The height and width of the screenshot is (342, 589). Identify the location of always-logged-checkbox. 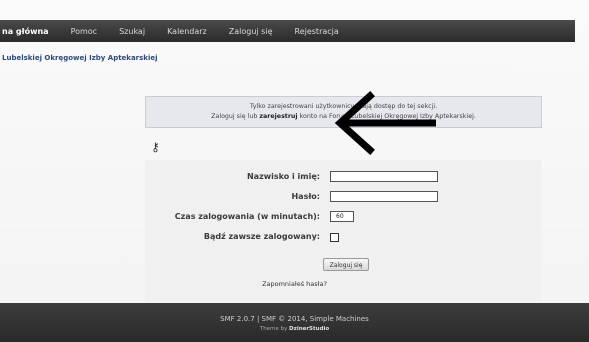
(334, 237).